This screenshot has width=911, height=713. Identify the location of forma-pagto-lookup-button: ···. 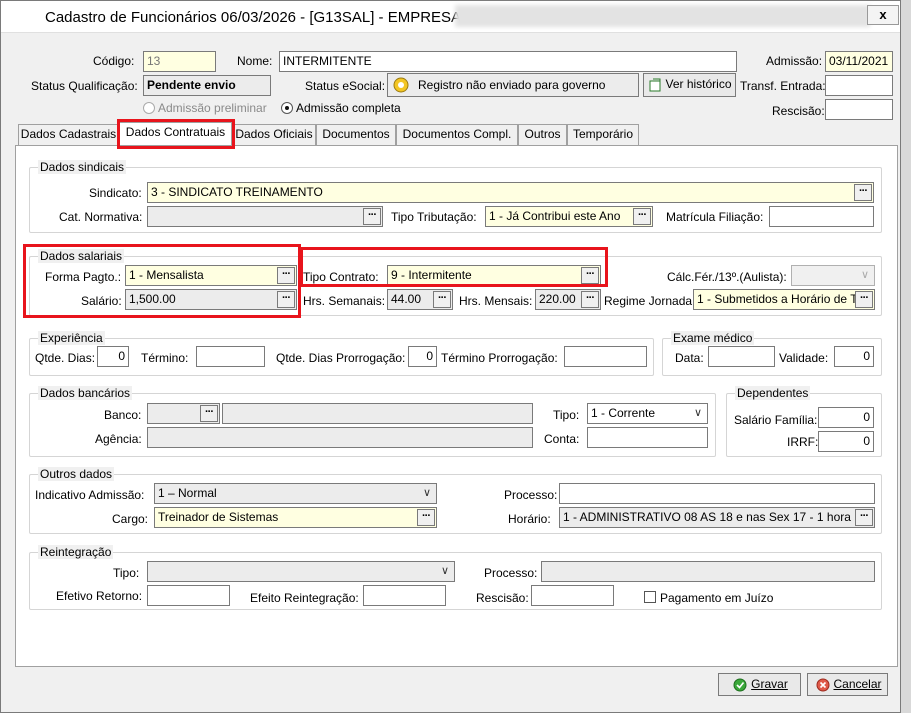
(286, 275).